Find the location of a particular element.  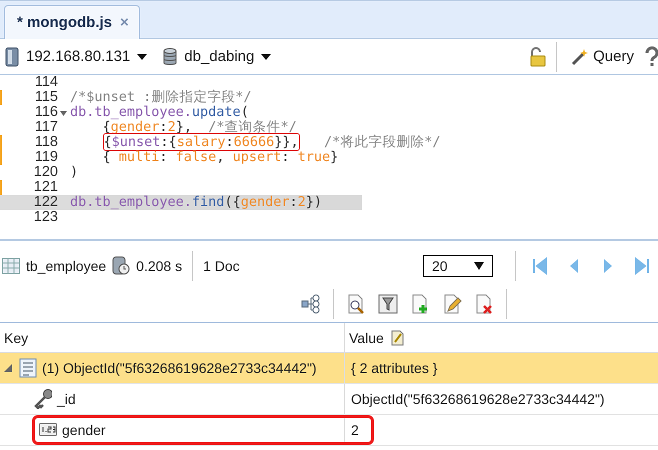

server-icon is located at coordinates (12, 56).